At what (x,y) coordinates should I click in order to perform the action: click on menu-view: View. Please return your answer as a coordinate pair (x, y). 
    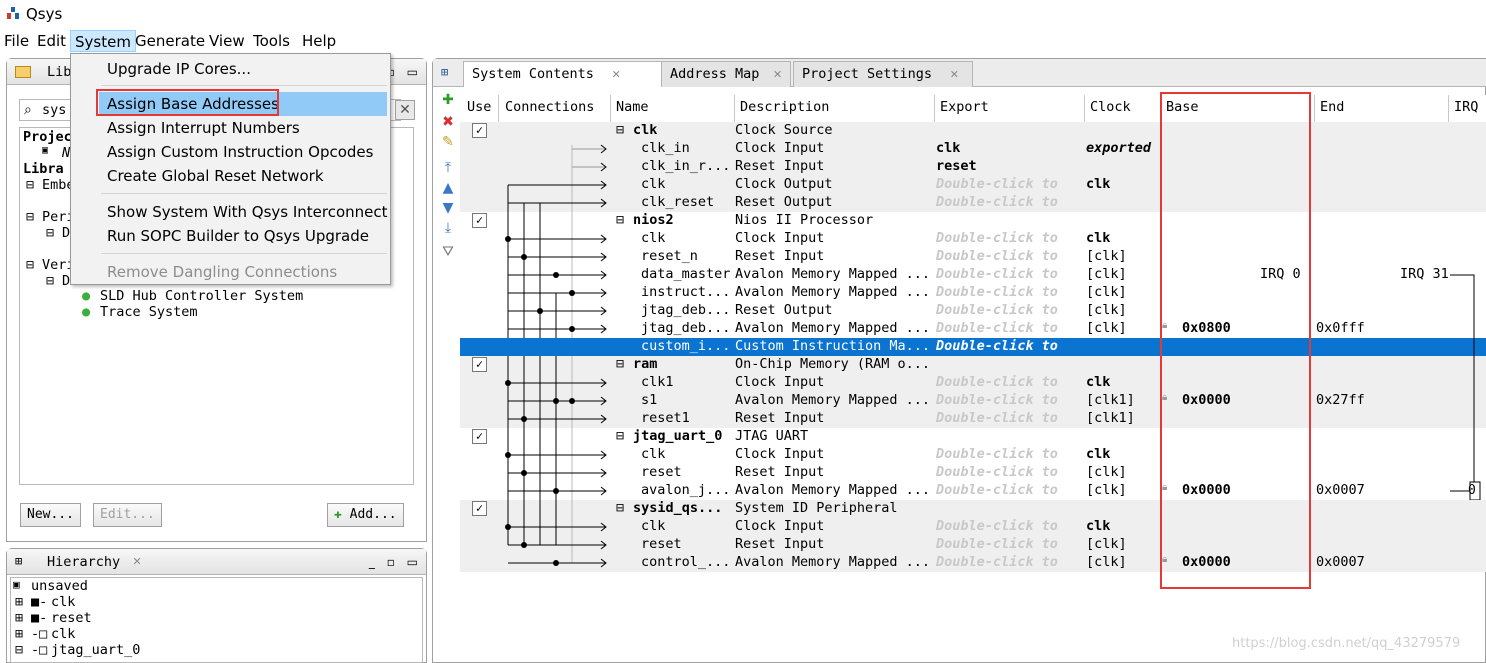
    Looking at the image, I should click on (227, 41).